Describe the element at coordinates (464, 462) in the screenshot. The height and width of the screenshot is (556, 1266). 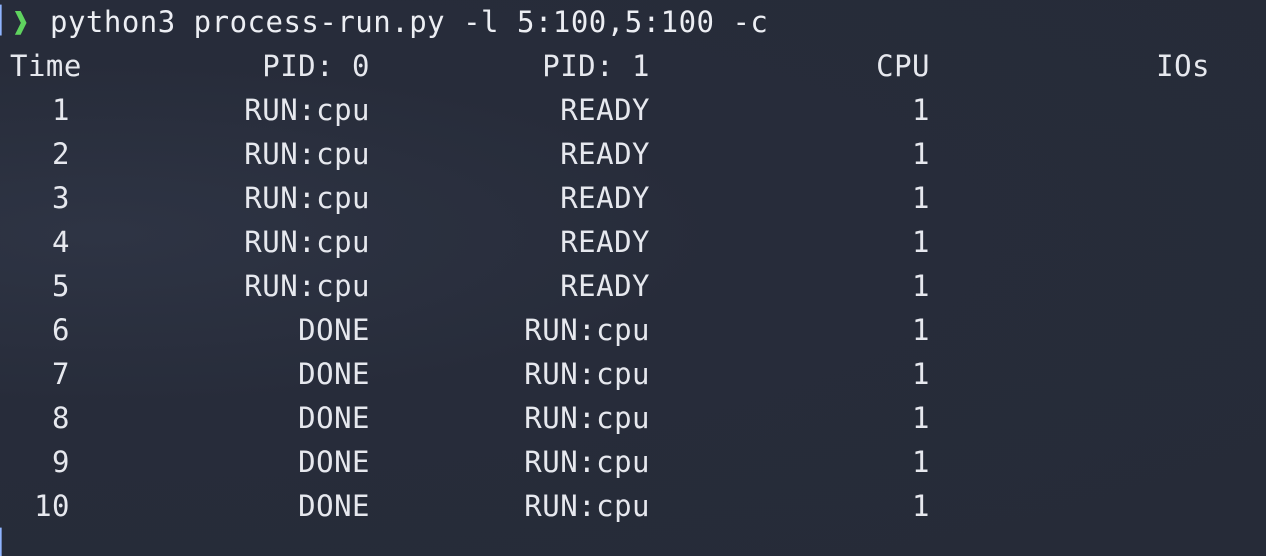
I see `table-row: 9 DONE RUN:cpu 1` at that location.